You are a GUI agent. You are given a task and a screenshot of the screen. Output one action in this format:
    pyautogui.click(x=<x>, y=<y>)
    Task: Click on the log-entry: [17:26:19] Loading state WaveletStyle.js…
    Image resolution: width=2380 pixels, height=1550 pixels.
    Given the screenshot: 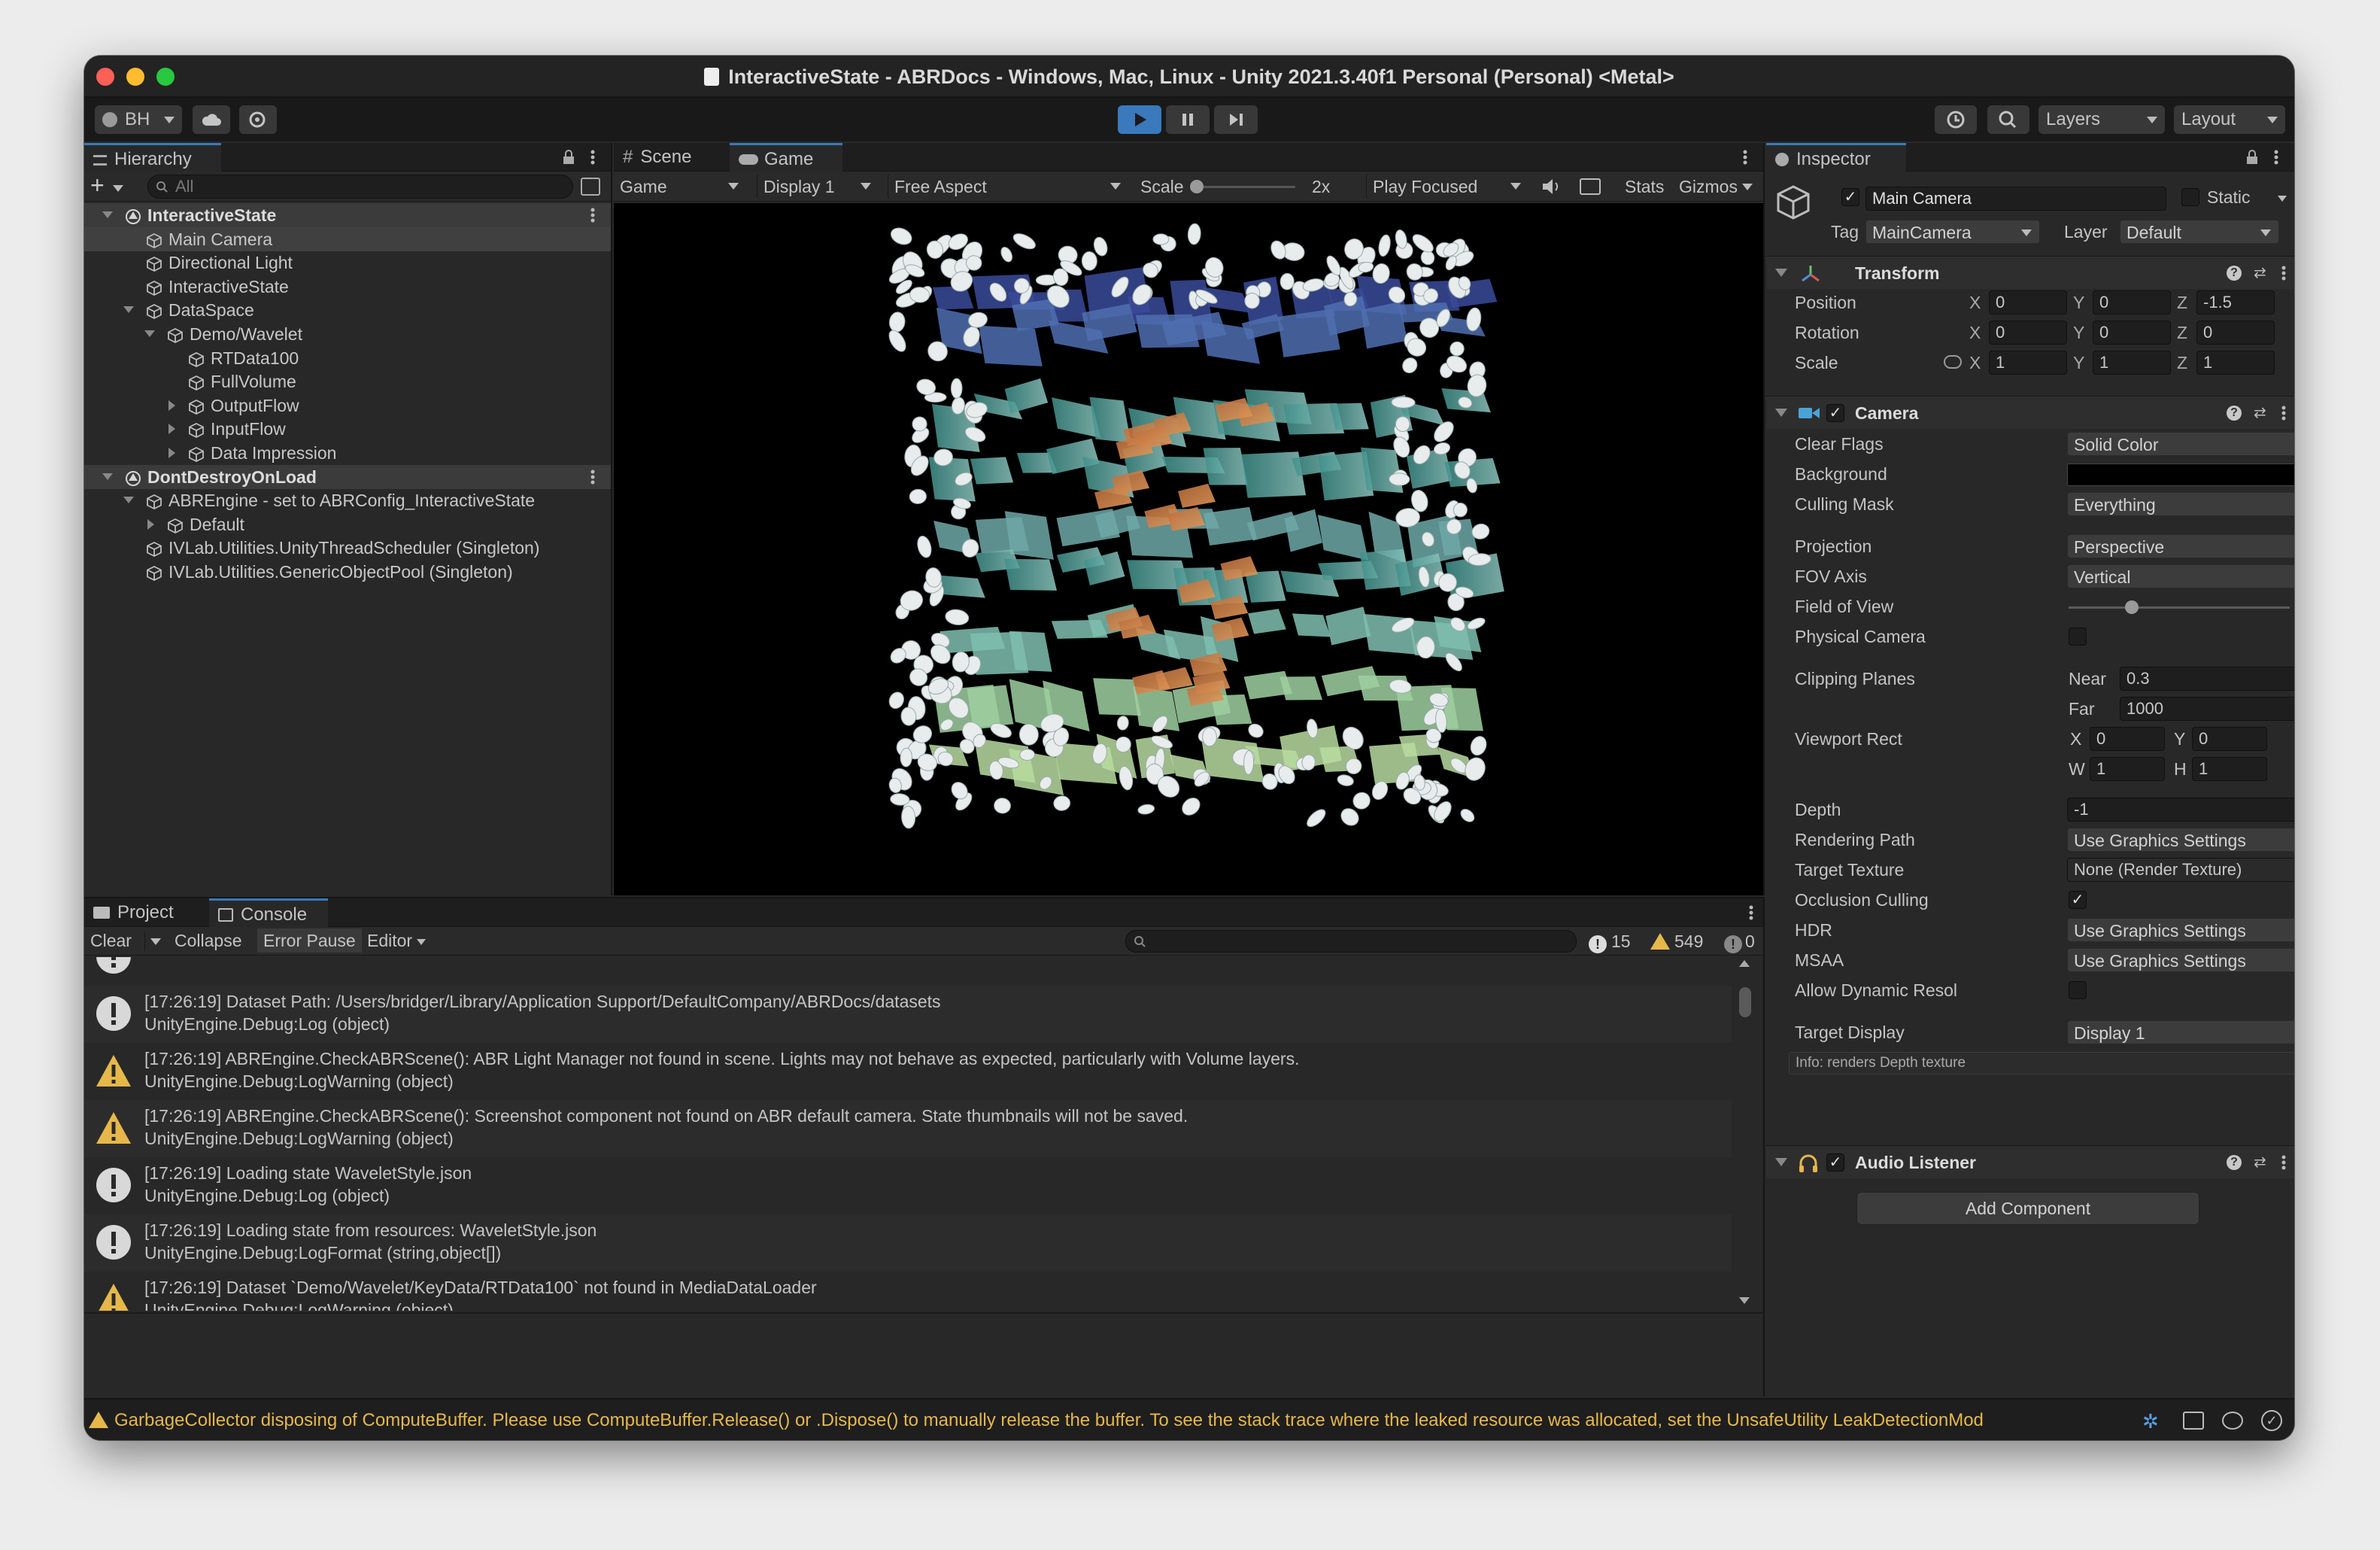 What is the action you would take?
    pyautogui.click(x=908, y=1186)
    